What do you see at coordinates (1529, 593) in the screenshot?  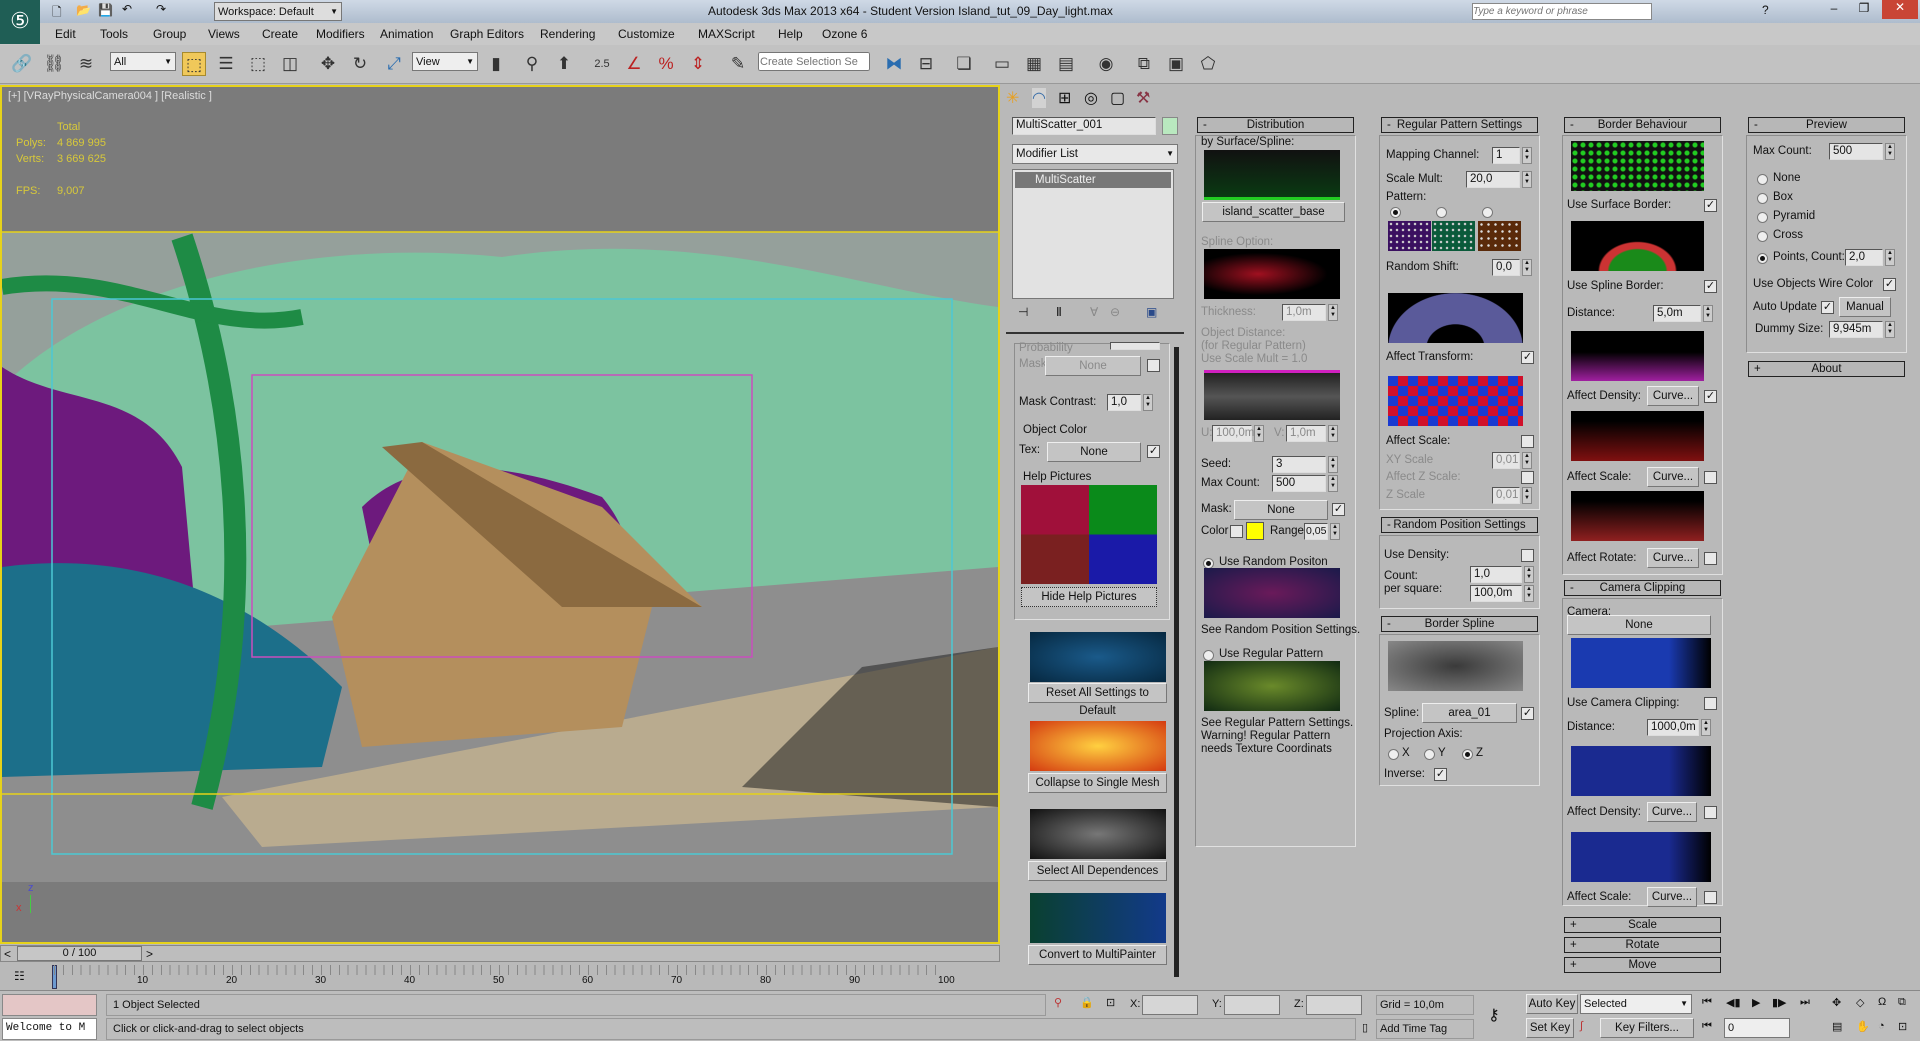 I see `per-square-spinner: ▲ ▼` at bounding box center [1529, 593].